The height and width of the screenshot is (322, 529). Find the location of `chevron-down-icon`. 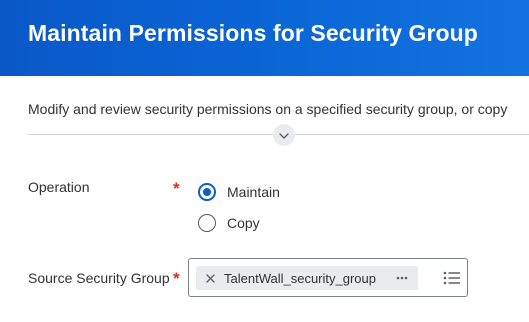

chevron-down-icon is located at coordinates (284, 135).